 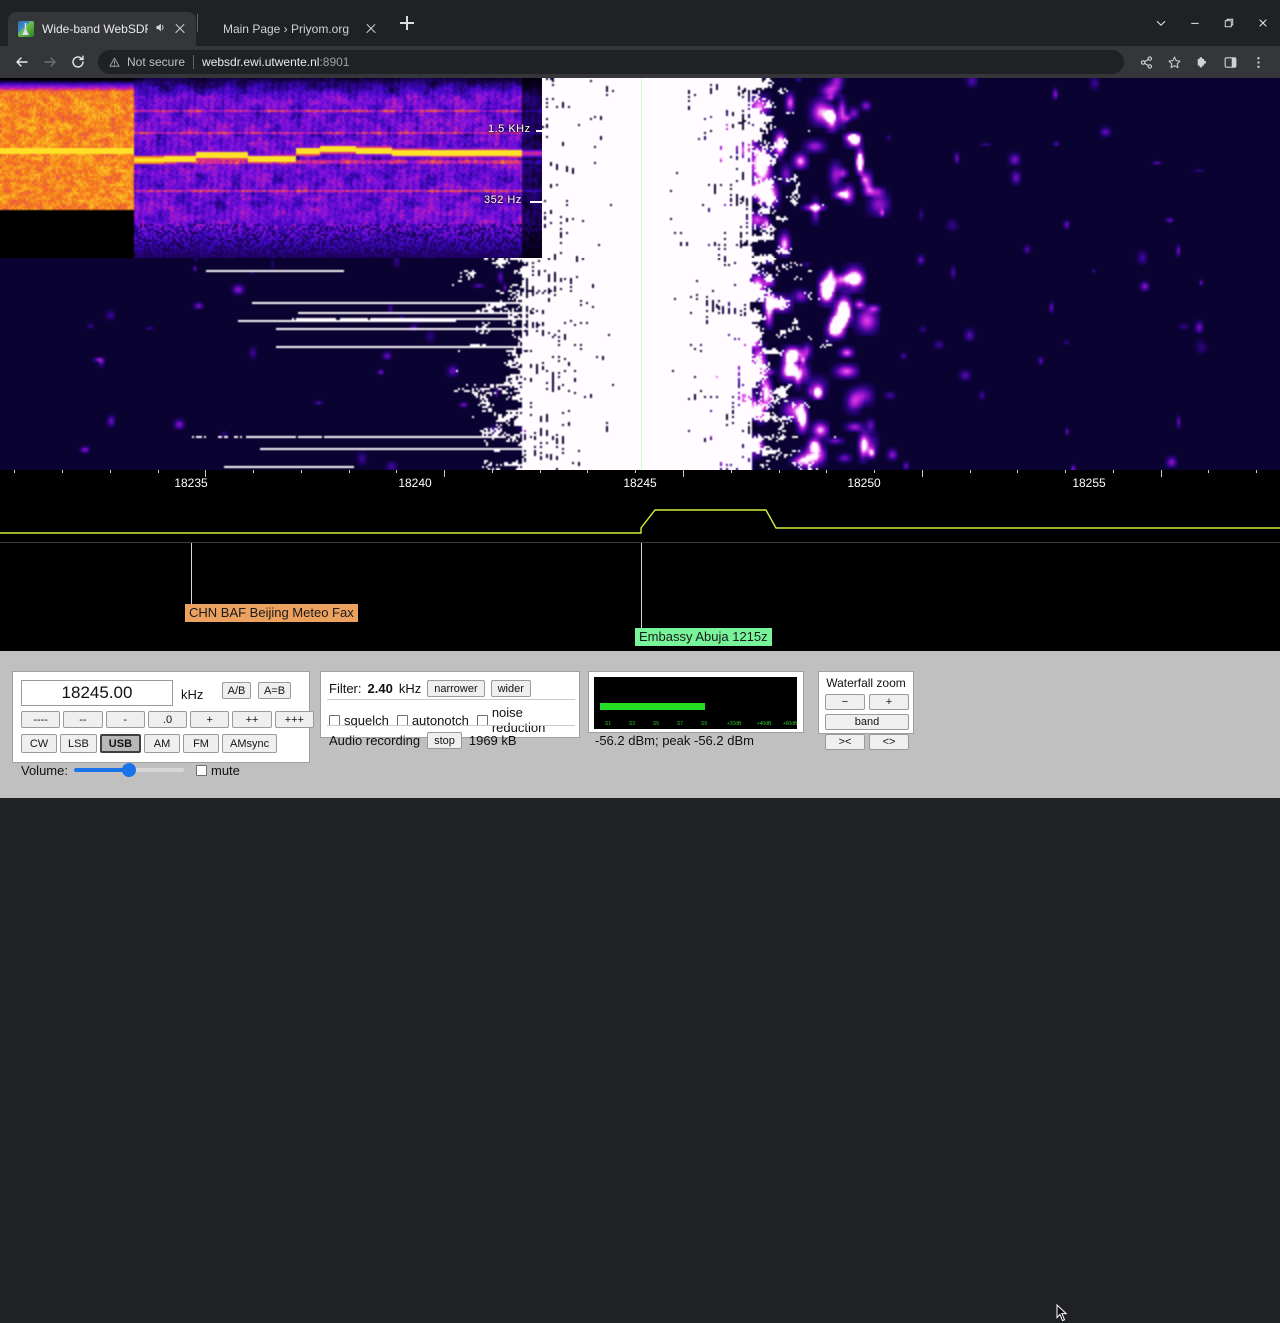 What do you see at coordinates (194, 62) in the screenshot?
I see `omnibox-divider` at bounding box center [194, 62].